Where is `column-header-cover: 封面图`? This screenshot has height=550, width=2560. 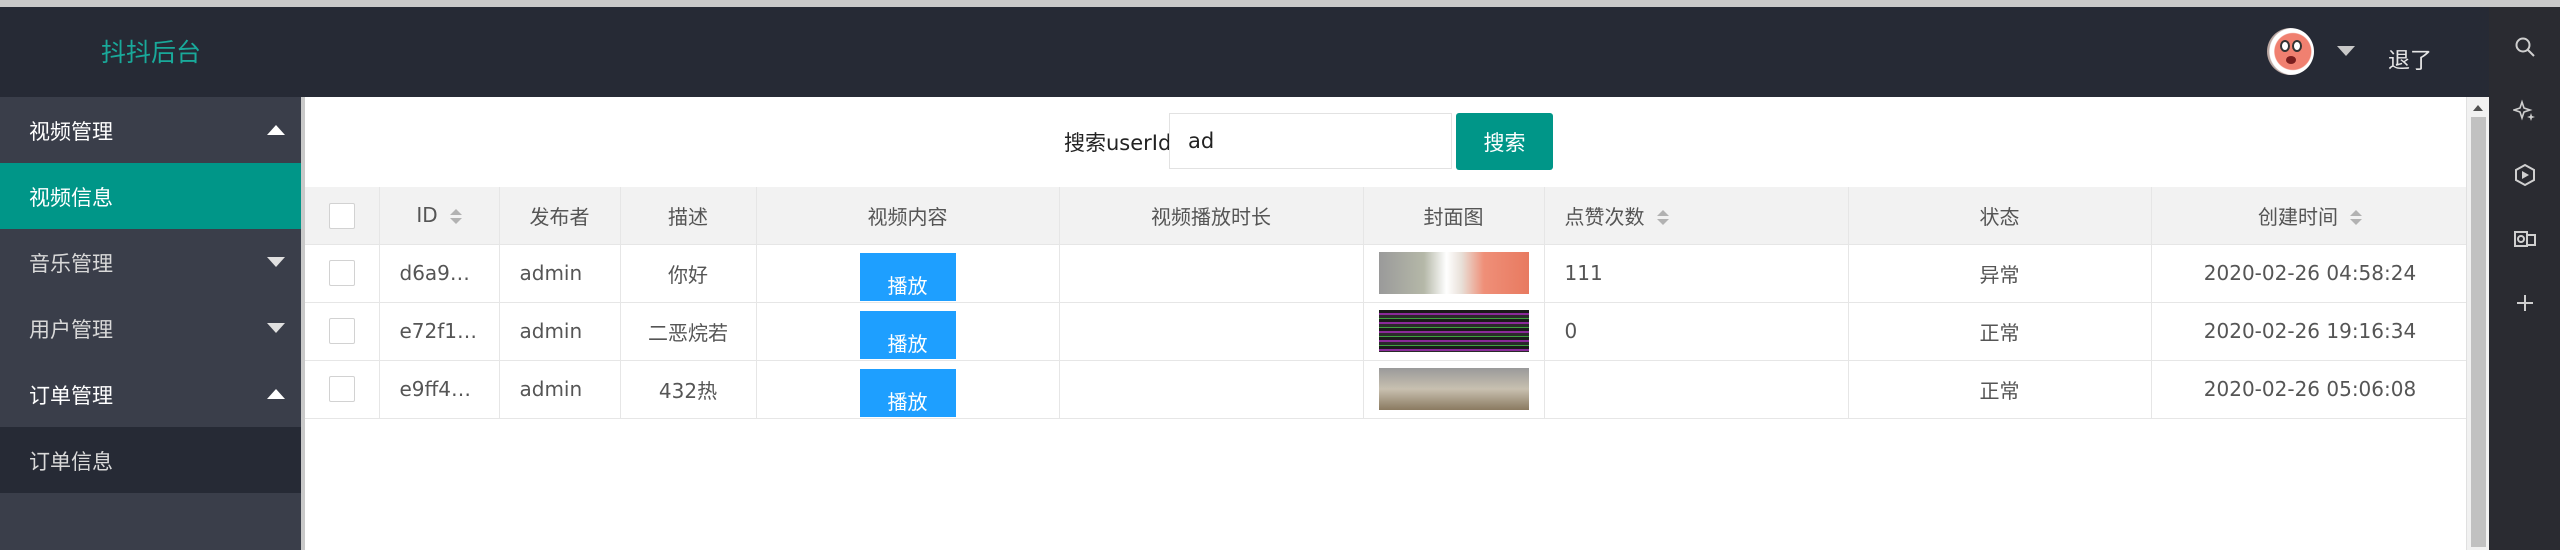
column-header-cover: 封面图 is located at coordinates (1454, 216).